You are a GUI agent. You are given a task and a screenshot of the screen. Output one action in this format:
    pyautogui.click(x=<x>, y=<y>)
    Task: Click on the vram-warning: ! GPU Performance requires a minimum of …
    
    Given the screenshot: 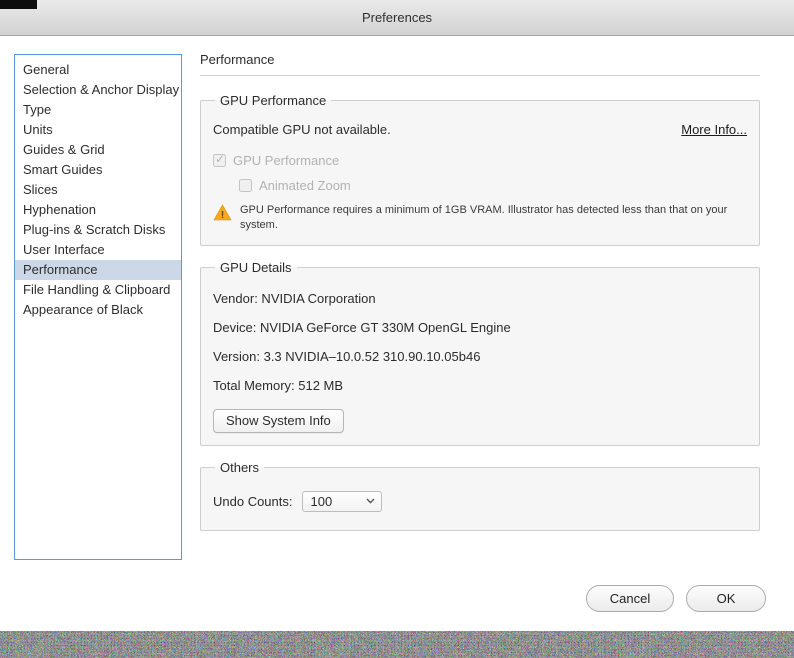 What is the action you would take?
    pyautogui.click(x=480, y=218)
    